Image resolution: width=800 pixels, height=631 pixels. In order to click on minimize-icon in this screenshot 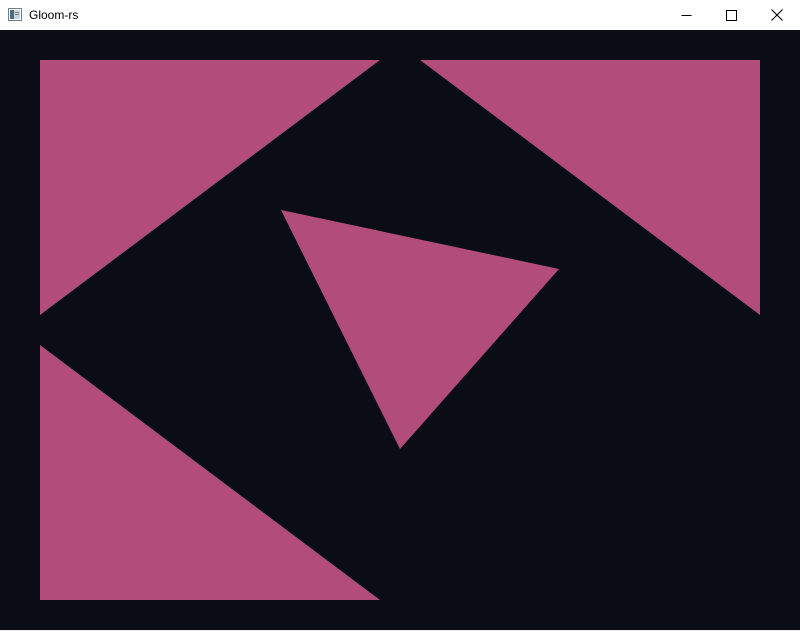, I will do `click(686, 15)`.